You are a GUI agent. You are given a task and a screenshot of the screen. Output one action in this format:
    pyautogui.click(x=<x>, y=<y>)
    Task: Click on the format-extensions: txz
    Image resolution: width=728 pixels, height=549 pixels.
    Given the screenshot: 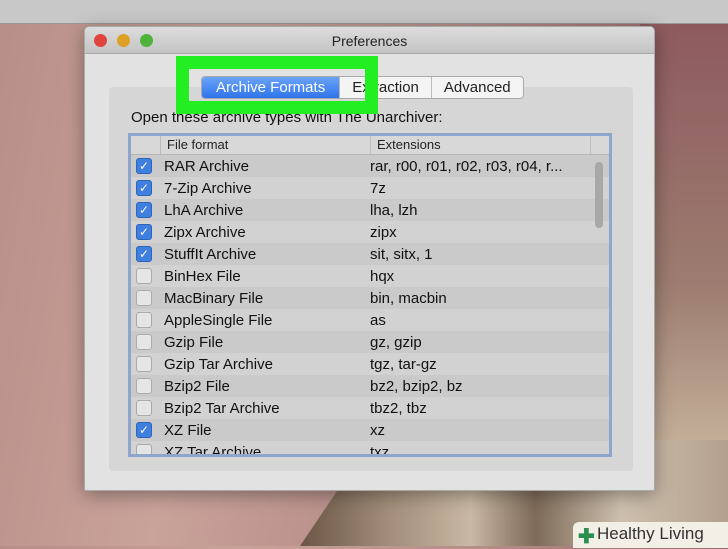 What is the action you would take?
    pyautogui.click(x=380, y=450)
    